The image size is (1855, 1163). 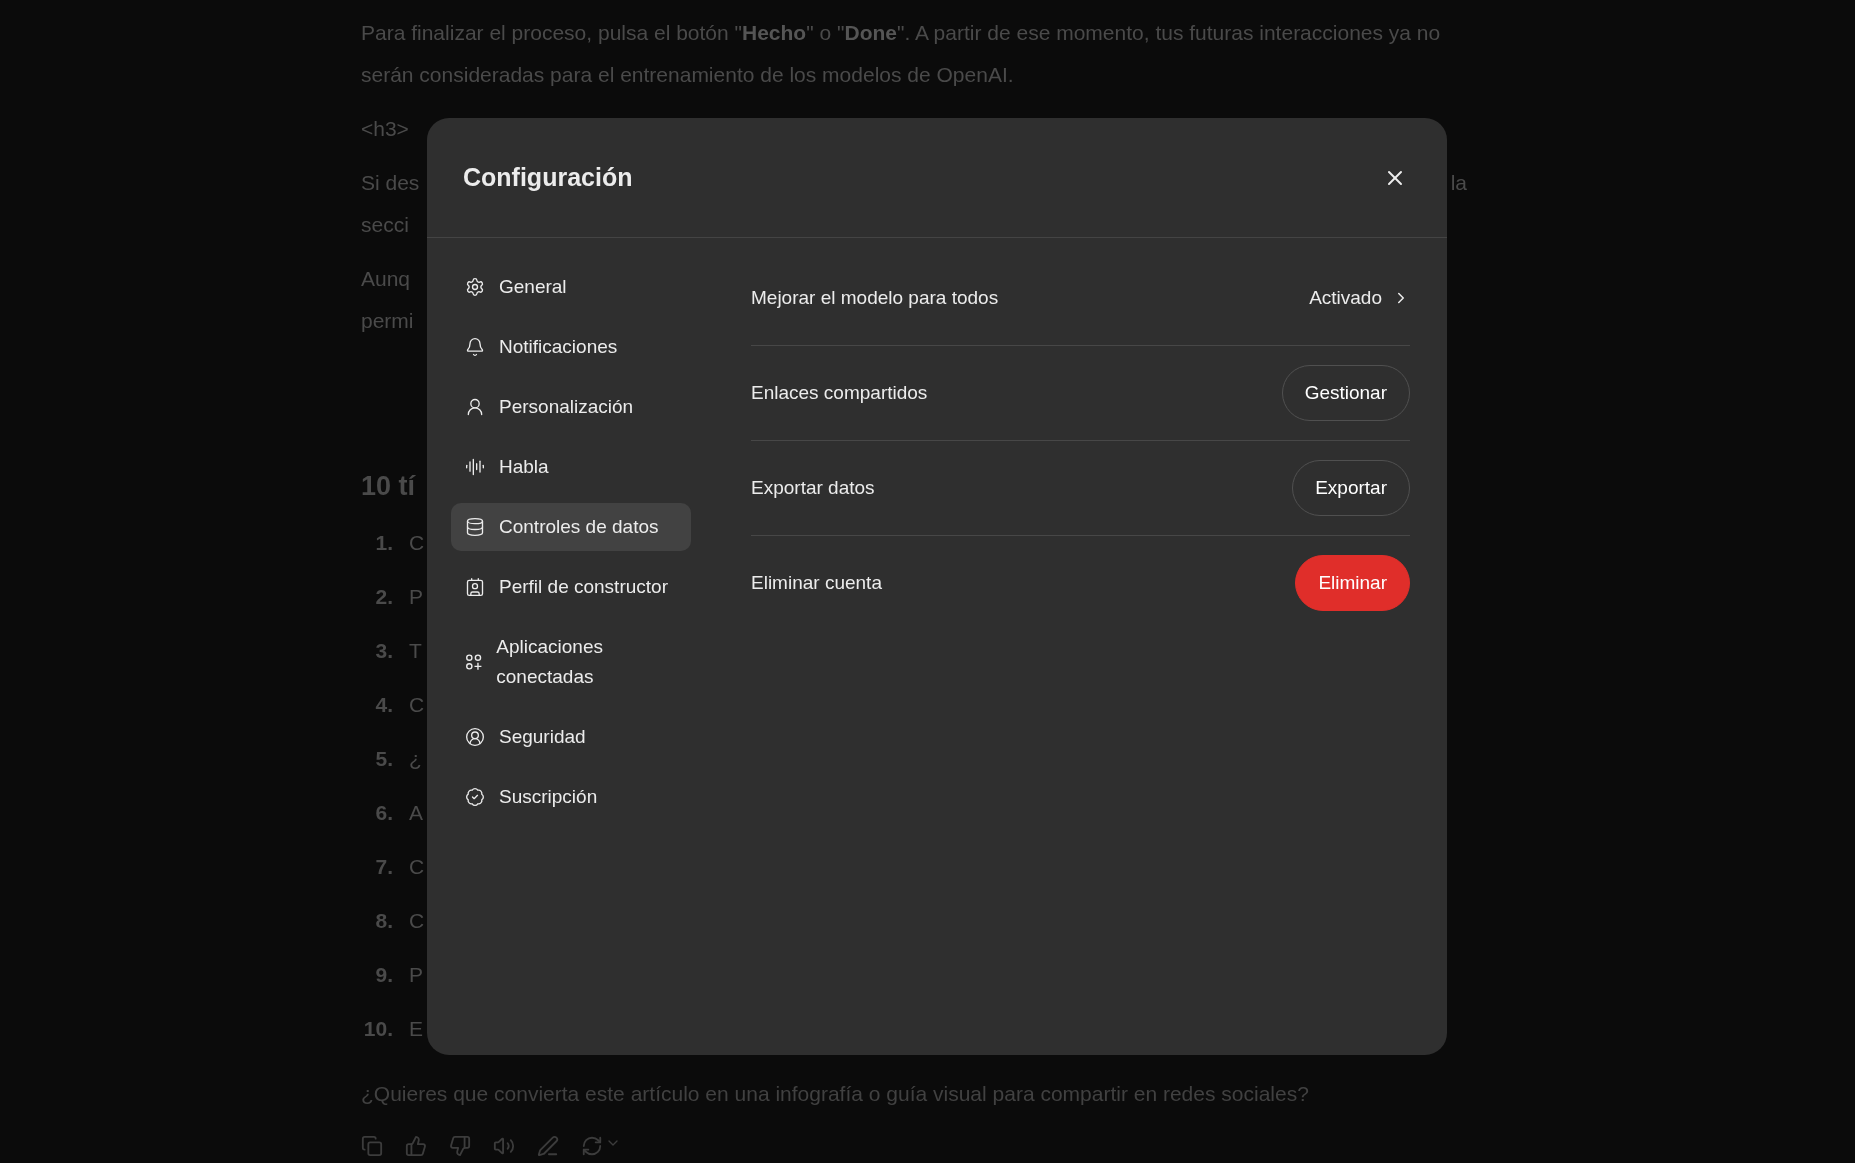 I want to click on list-item-text: ¿, so click(x=415, y=759).